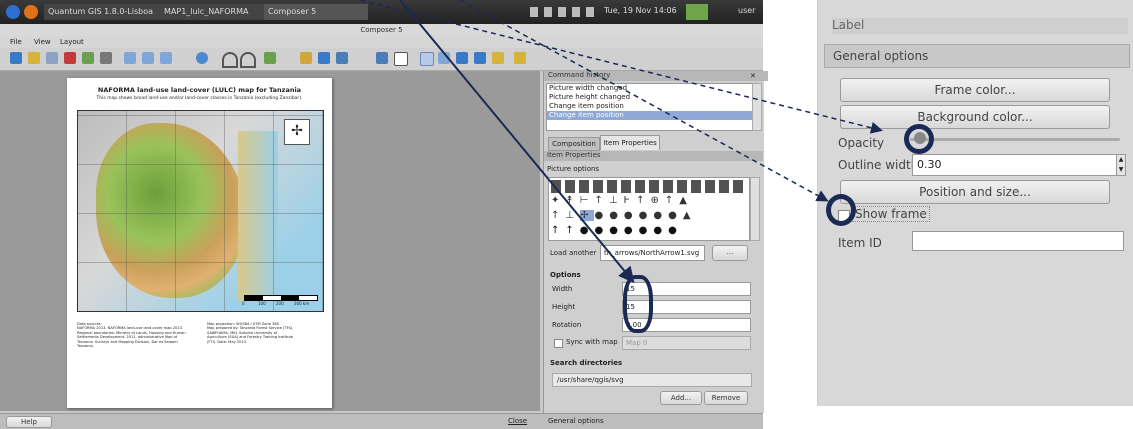 This screenshot has width=1133, height=429. What do you see at coordinates (248, 60) in the screenshot?
I see `redo-icon` at bounding box center [248, 60].